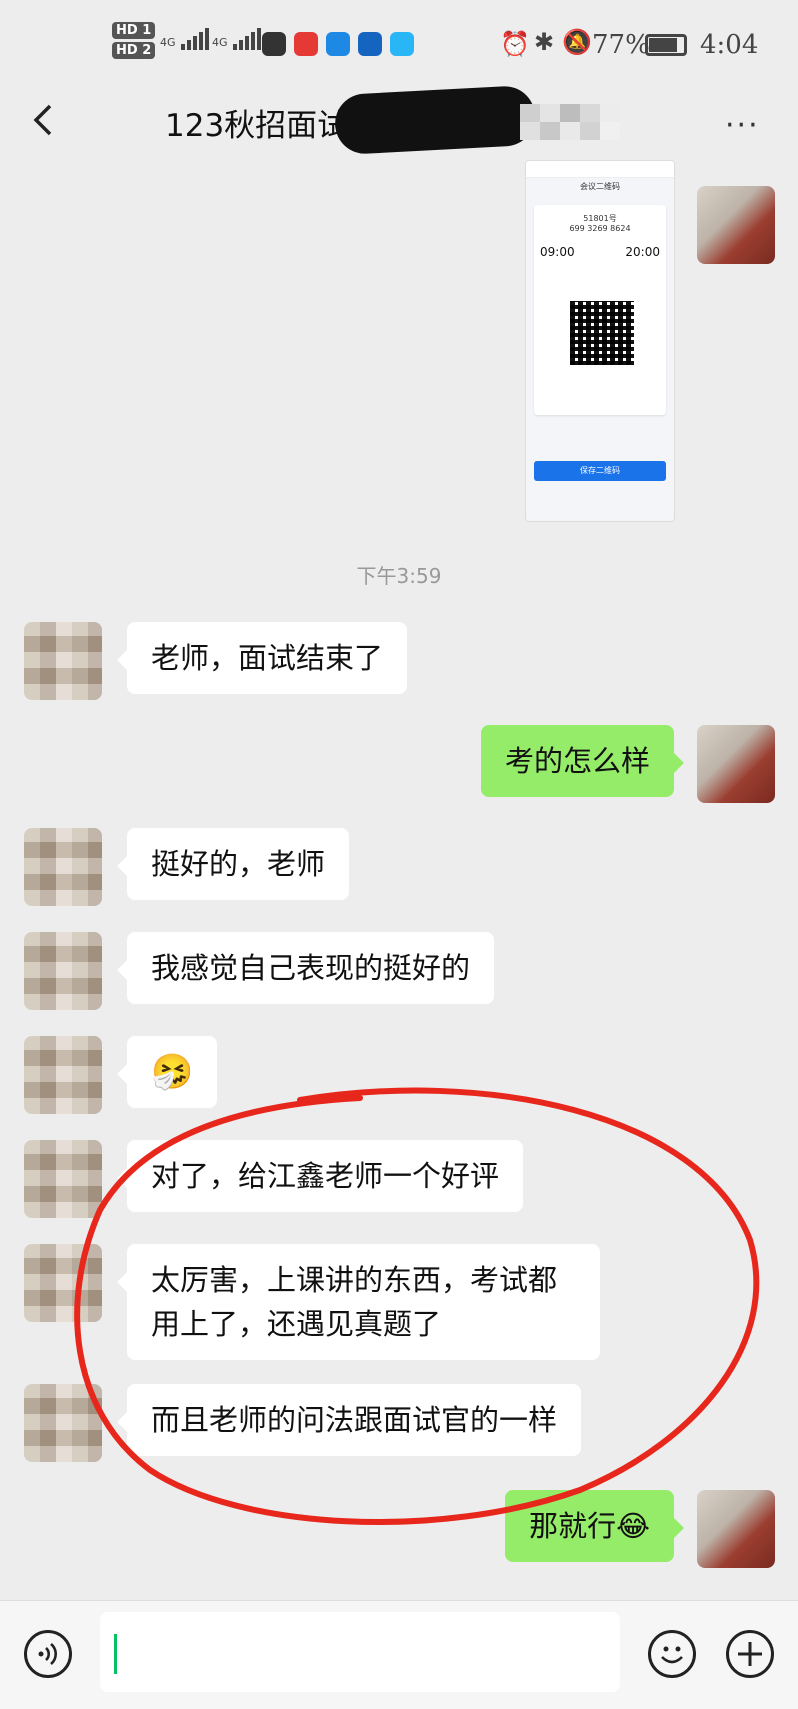  I want to click on signal-bars-1-icon, so click(195, 39).